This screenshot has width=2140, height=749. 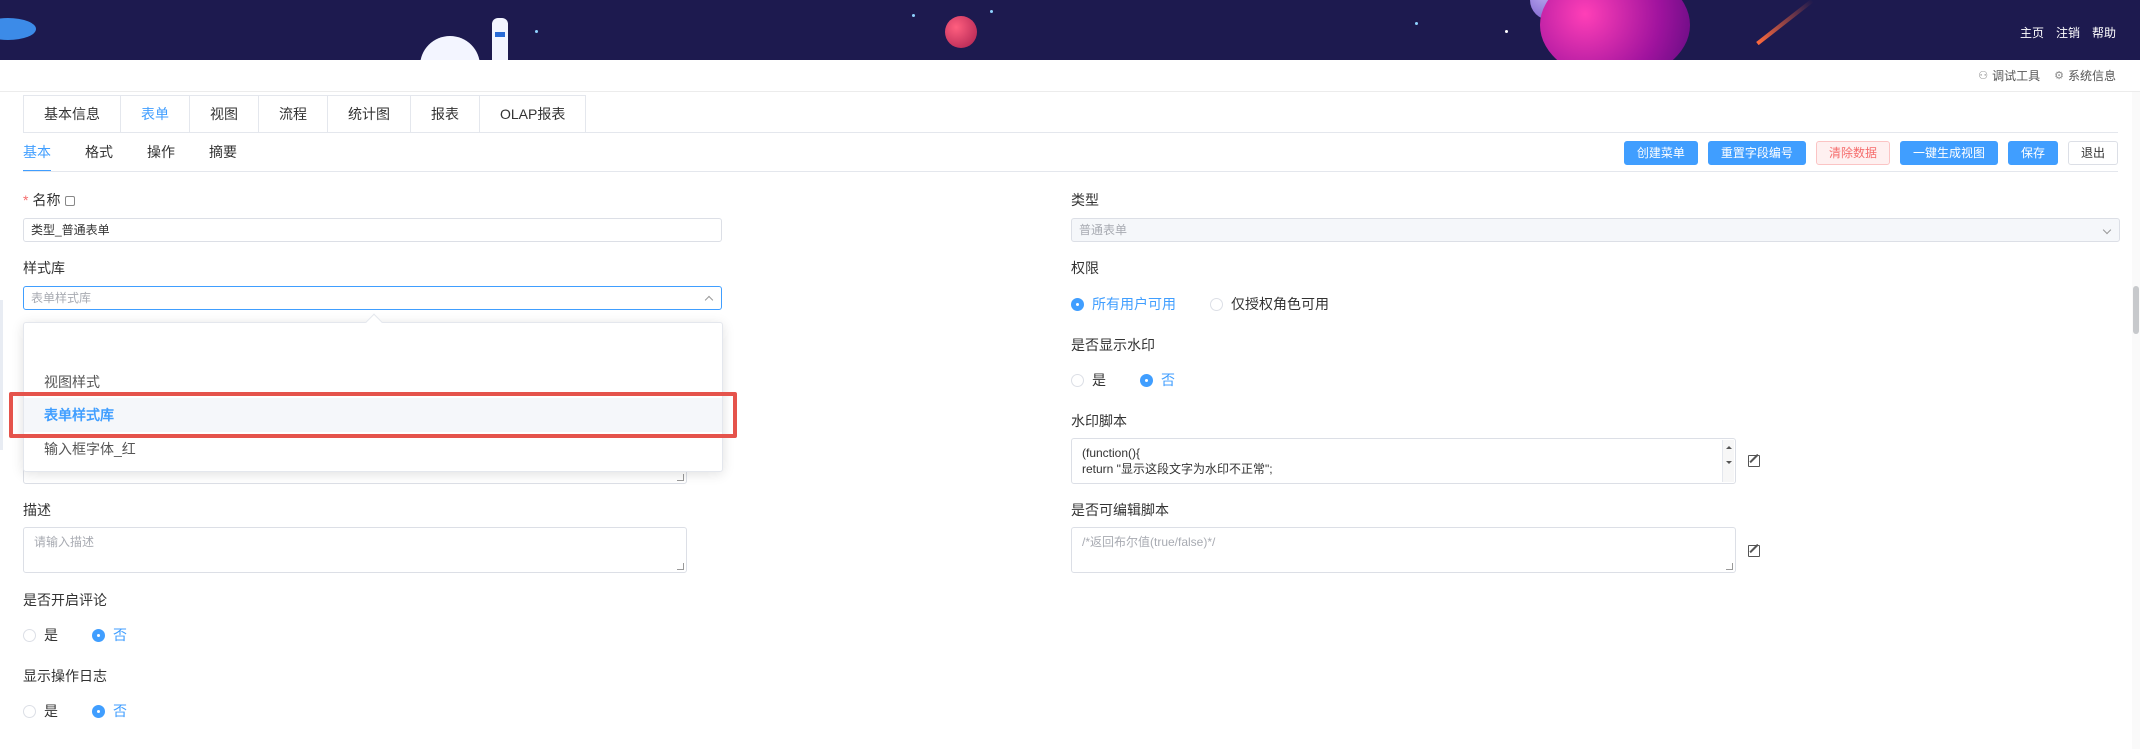 I want to click on logout-link: 注销, so click(x=2068, y=32).